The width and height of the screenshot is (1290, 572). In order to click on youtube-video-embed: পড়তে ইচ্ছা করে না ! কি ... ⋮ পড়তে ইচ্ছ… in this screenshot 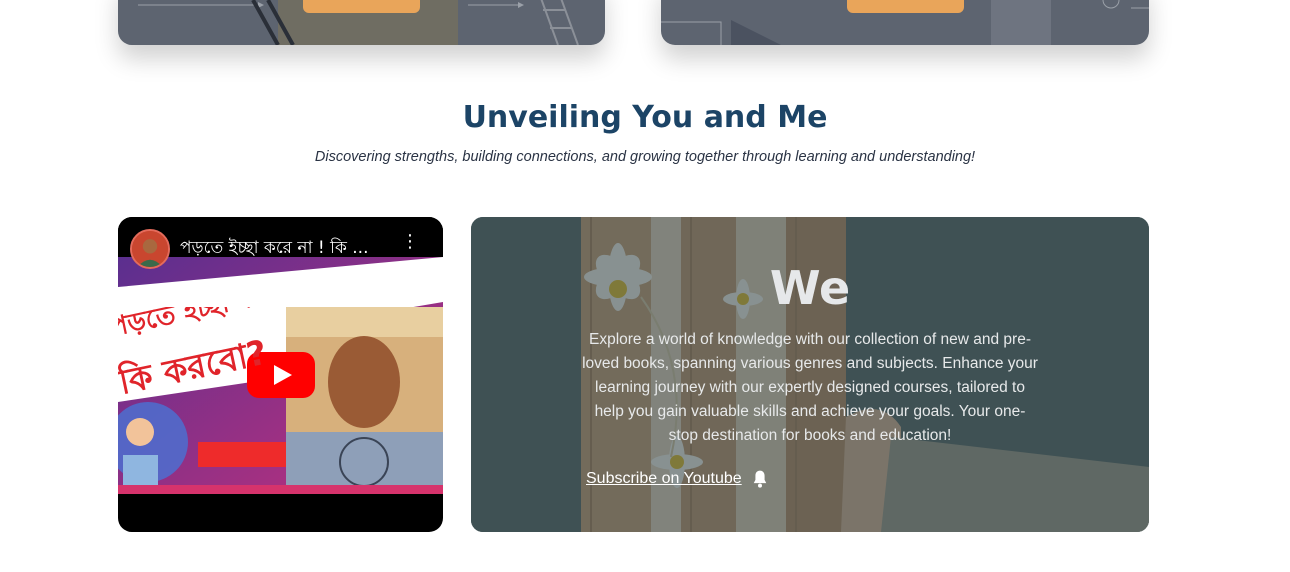, I will do `click(280, 374)`.